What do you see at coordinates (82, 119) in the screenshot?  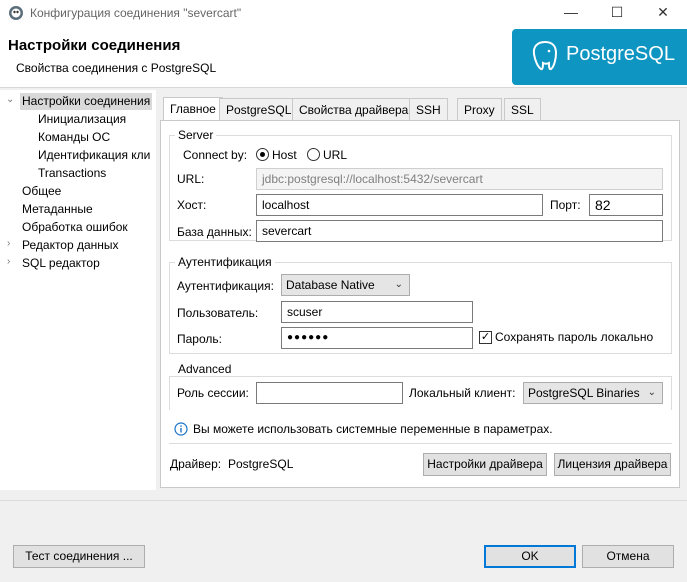 I see `tree-item-initialization: Инициализация` at bounding box center [82, 119].